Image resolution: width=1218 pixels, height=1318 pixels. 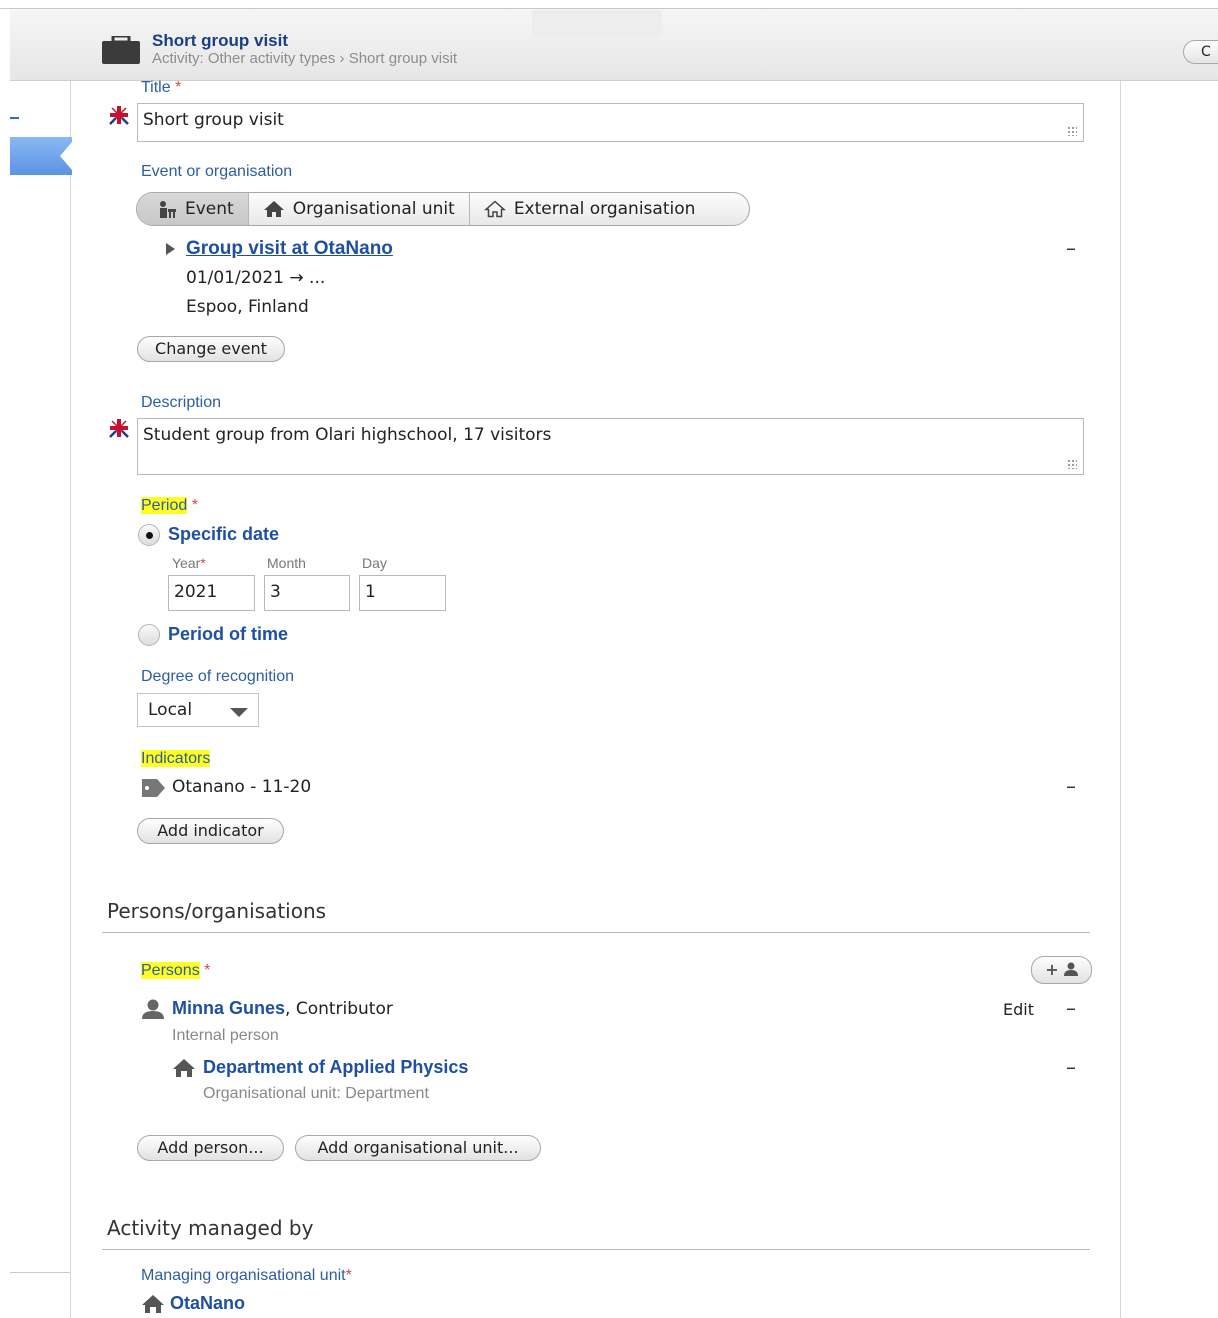 I want to click on add-indicator-button: Add indicator, so click(x=210, y=831).